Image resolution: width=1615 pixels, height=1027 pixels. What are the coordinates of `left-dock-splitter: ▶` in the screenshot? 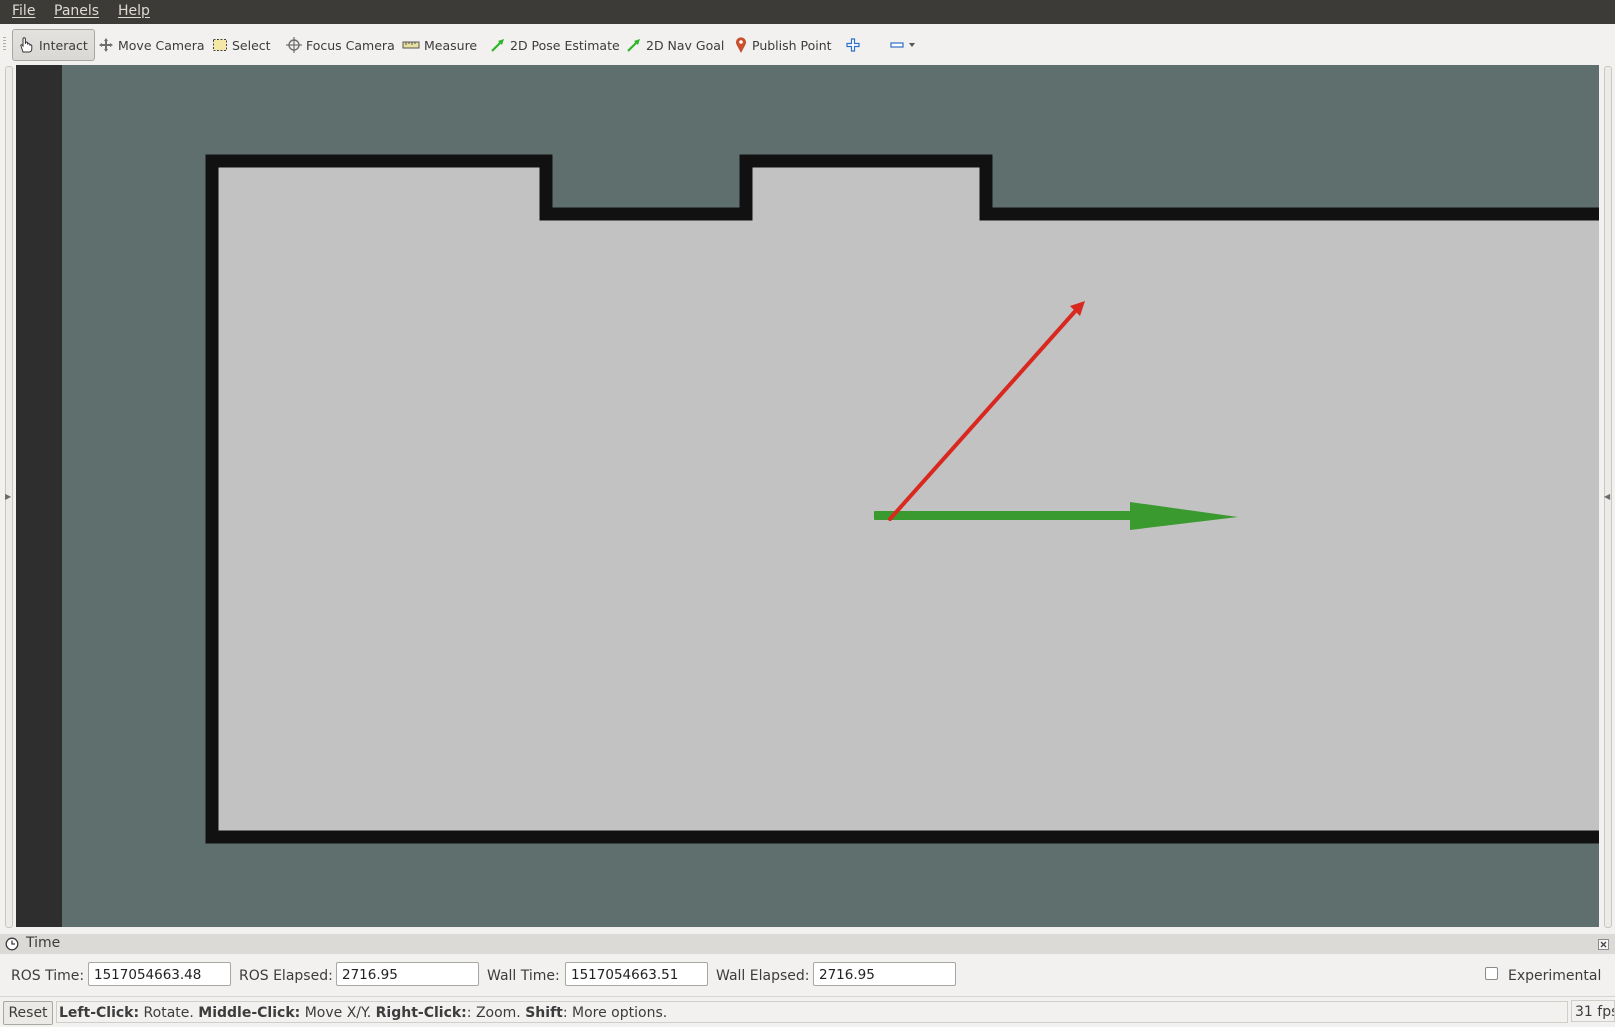 It's located at (8, 497).